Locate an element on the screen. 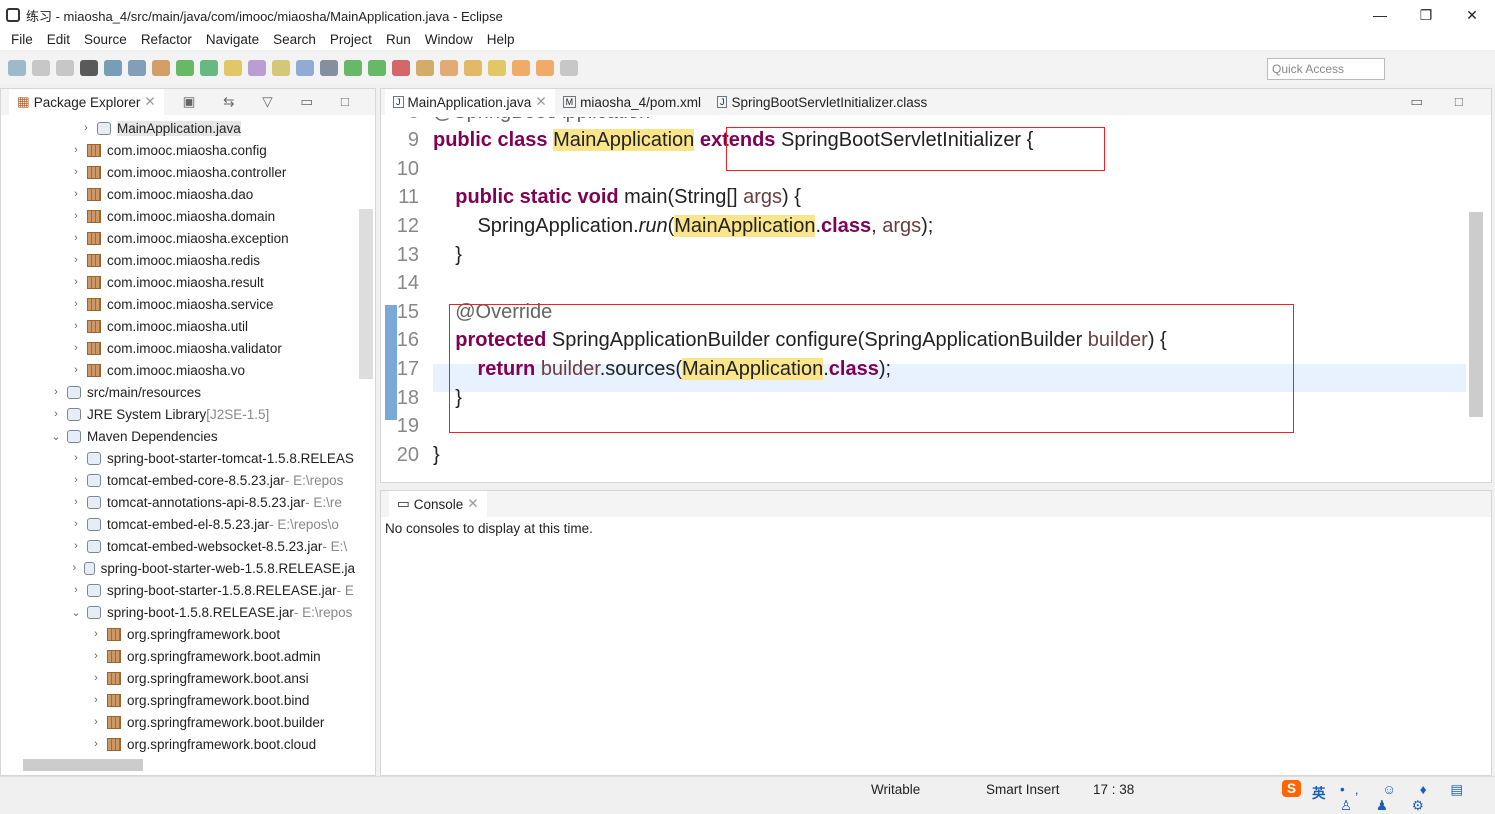 The width and height of the screenshot is (1495, 814). menu-edit: Edit is located at coordinates (58, 40).